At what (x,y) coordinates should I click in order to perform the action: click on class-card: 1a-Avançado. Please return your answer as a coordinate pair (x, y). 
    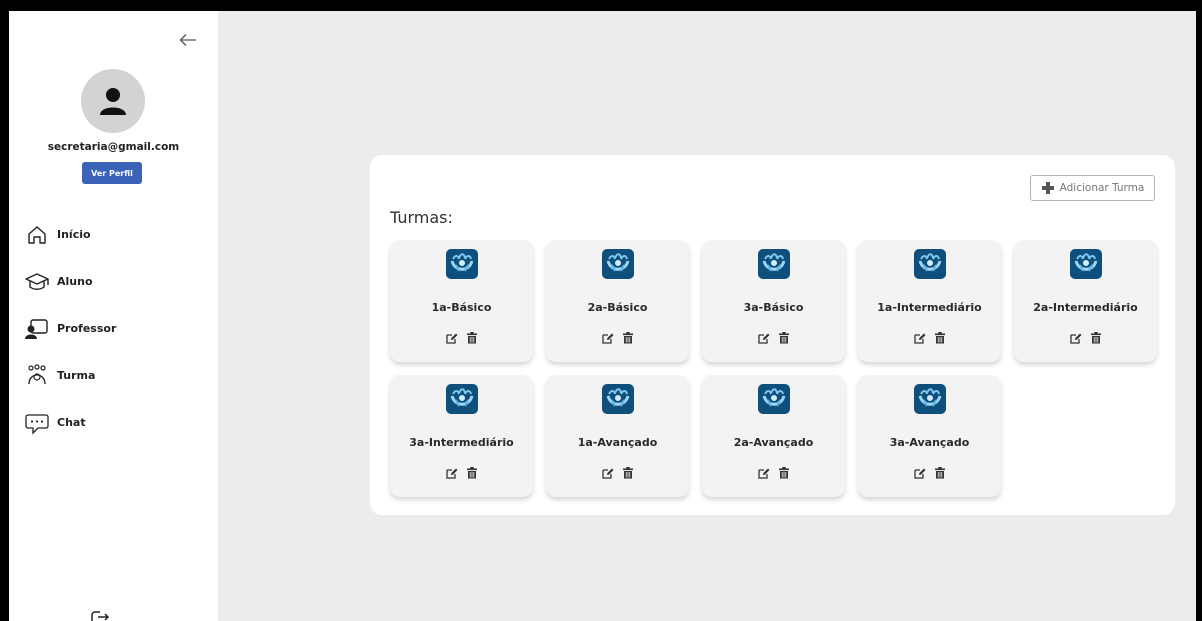
    Looking at the image, I should click on (617, 436).